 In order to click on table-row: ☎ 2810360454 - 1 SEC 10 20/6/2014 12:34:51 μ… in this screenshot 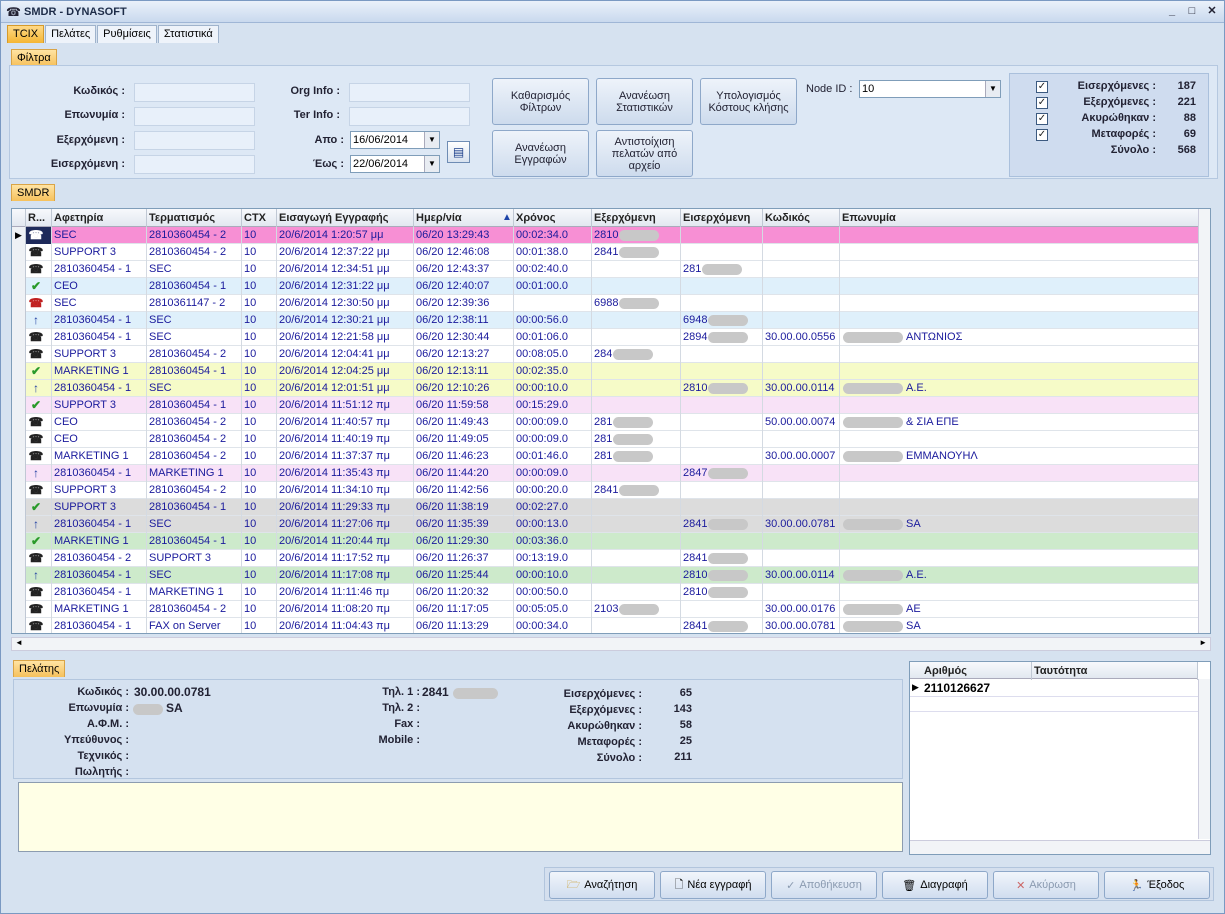, I will do `click(606, 269)`.